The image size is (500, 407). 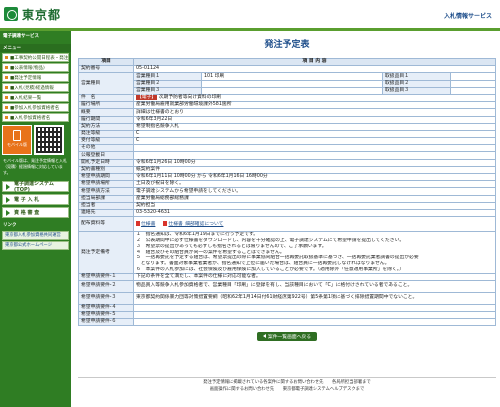 What do you see at coordinates (314, 170) in the screenshot?
I see `value-contract-type: 紙契約案件` at bounding box center [314, 170].